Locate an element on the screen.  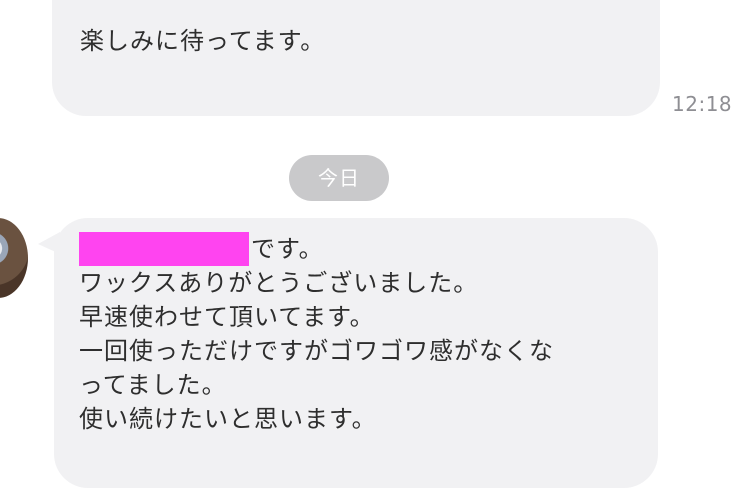
message-line-6: 使い続けたいと思います。 is located at coordinates (228, 419).